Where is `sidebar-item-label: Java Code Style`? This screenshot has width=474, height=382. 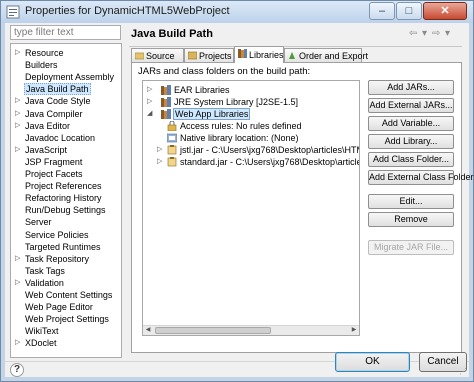 sidebar-item-label: Java Code Style is located at coordinates (58, 101).